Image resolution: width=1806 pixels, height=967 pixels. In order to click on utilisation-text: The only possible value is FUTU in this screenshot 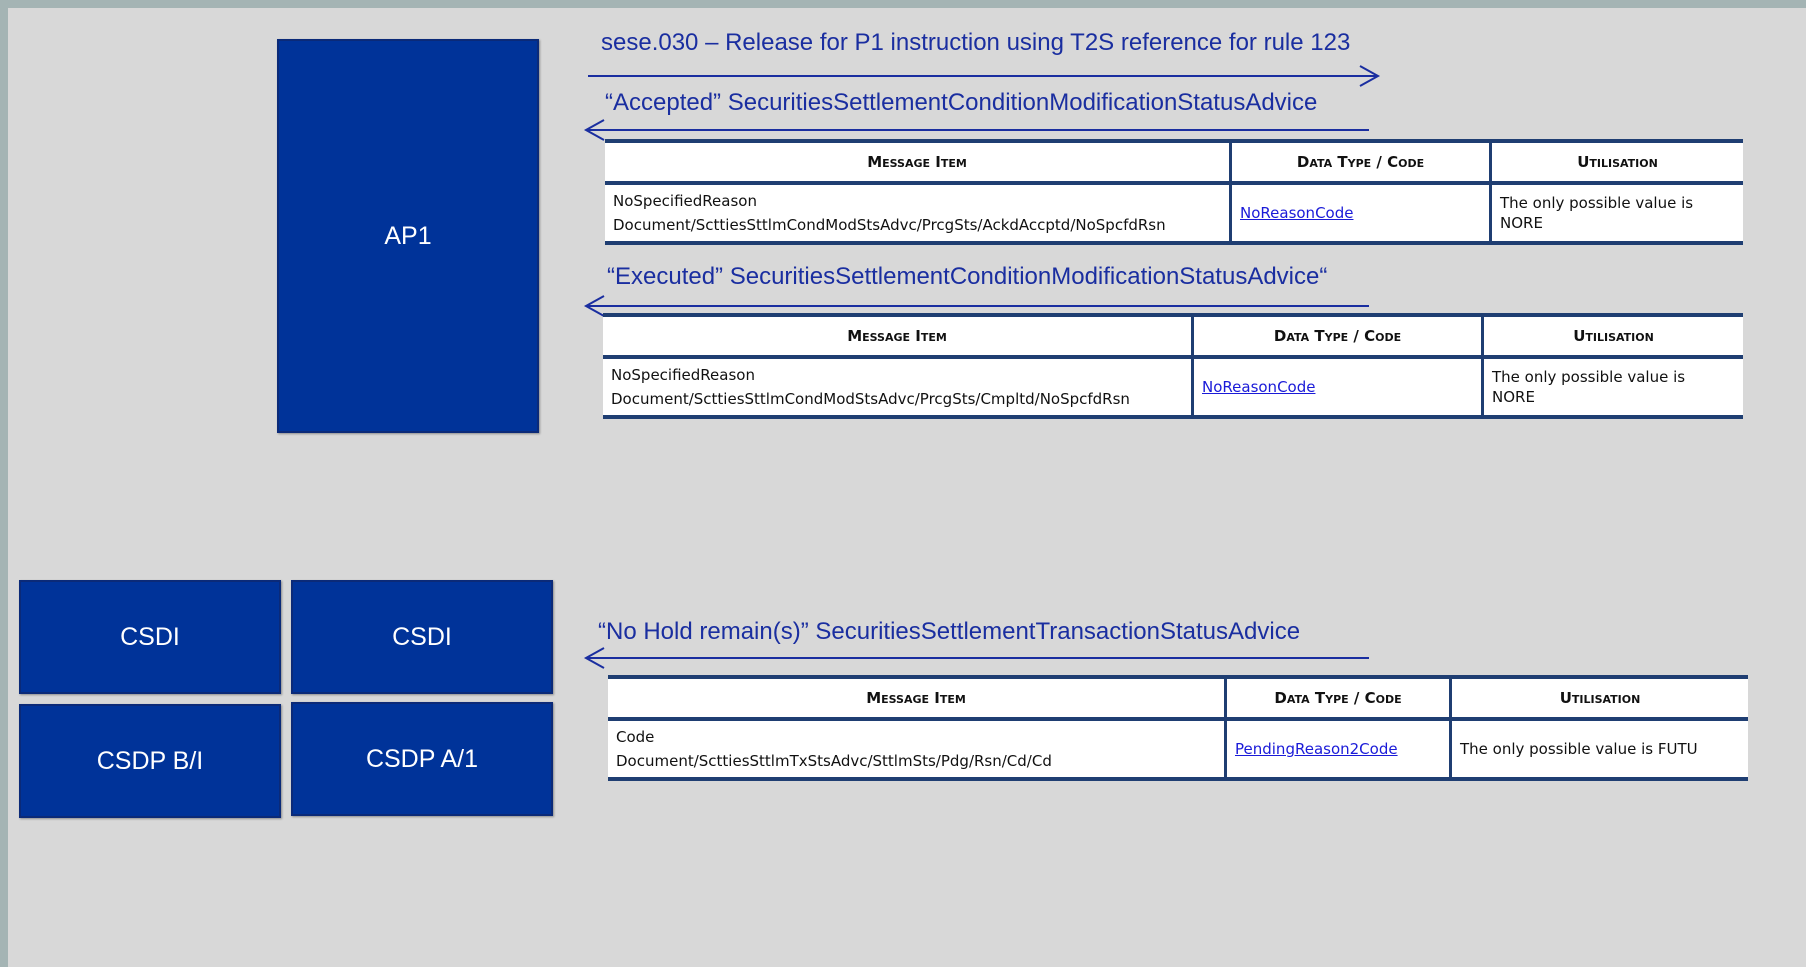, I will do `click(1579, 749)`.